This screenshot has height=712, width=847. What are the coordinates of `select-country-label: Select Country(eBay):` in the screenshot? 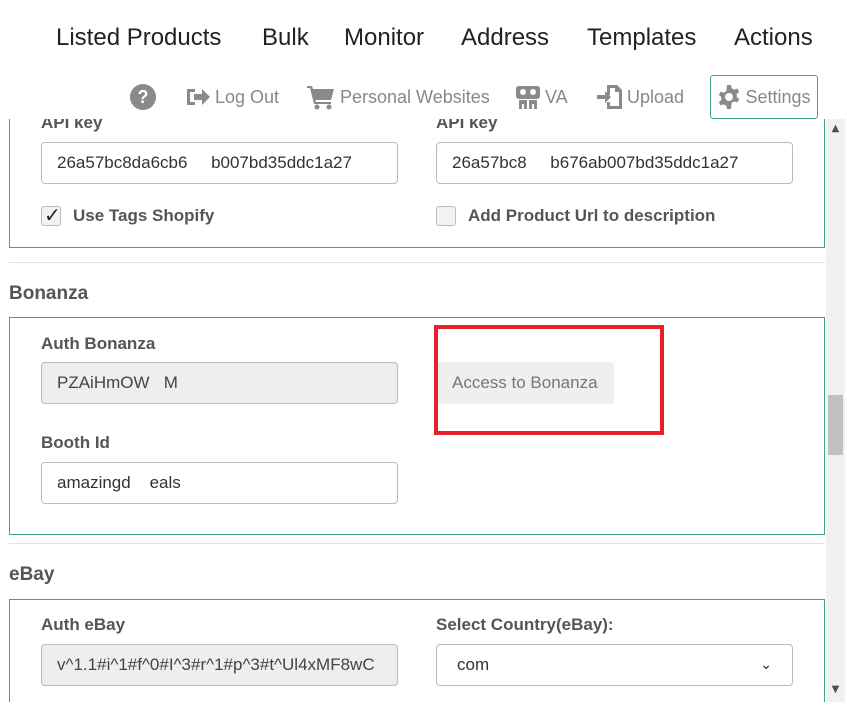 It's located at (525, 624).